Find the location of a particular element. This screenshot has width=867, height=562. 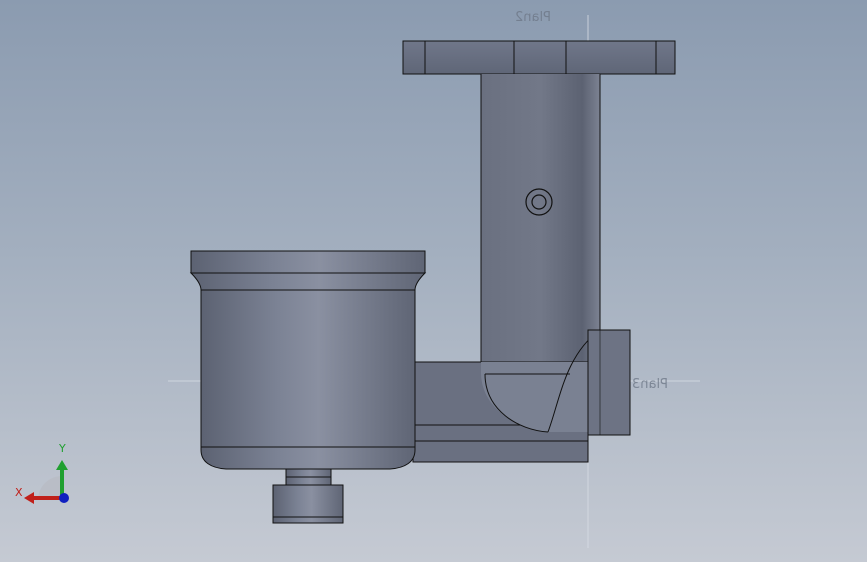

side-port is located at coordinates (609, 382).